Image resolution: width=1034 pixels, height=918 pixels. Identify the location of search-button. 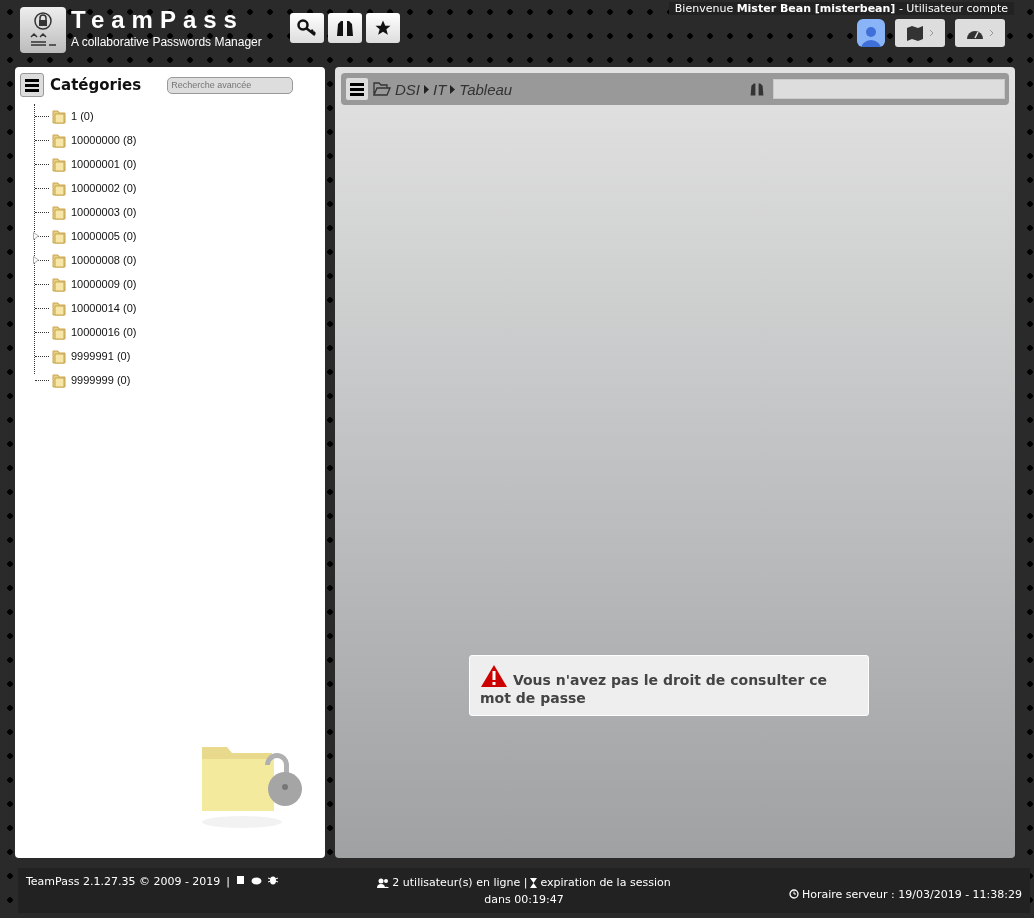
(344, 28).